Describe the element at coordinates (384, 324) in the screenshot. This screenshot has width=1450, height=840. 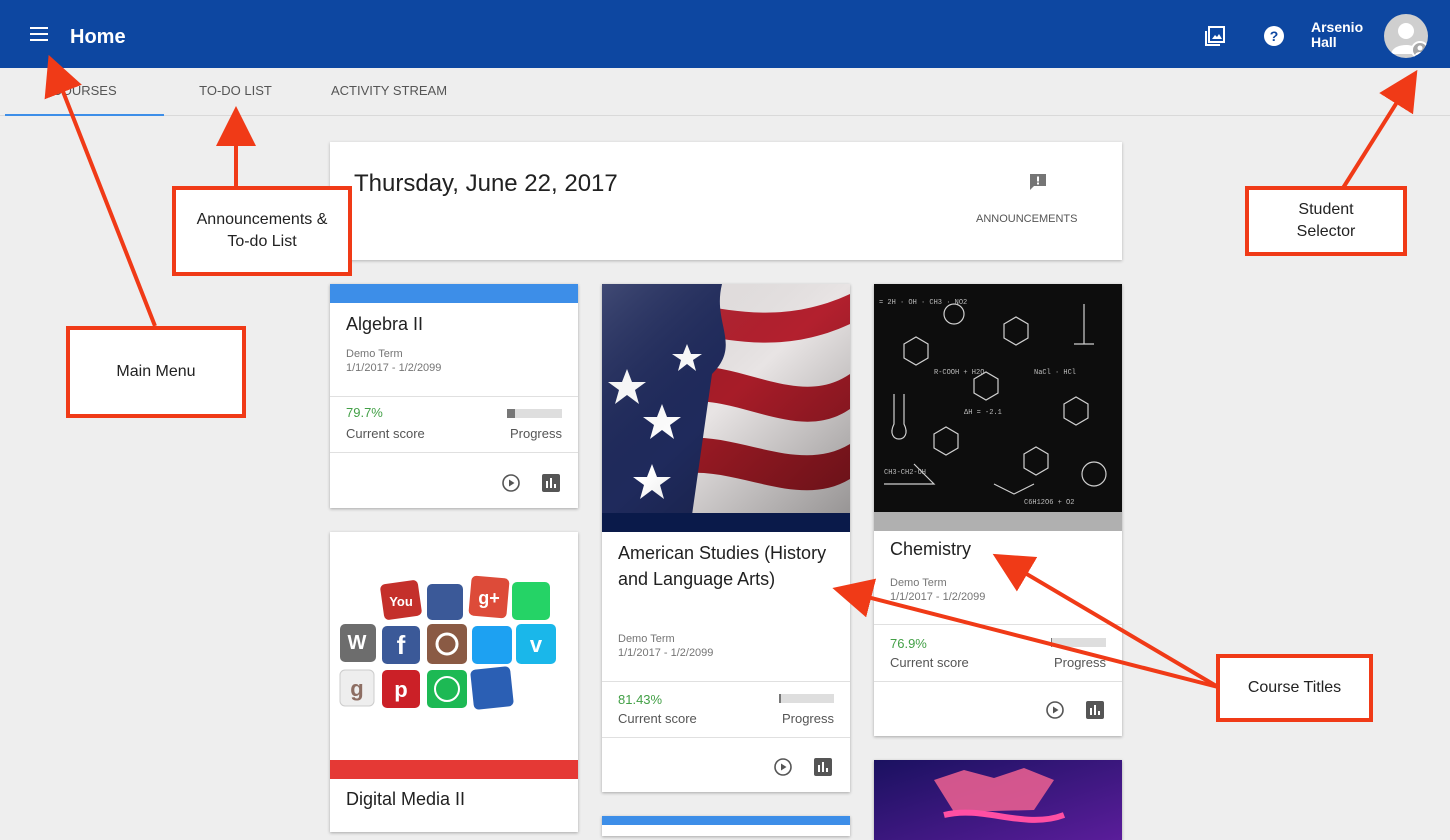
I see `course-title: Algebra II` at that location.